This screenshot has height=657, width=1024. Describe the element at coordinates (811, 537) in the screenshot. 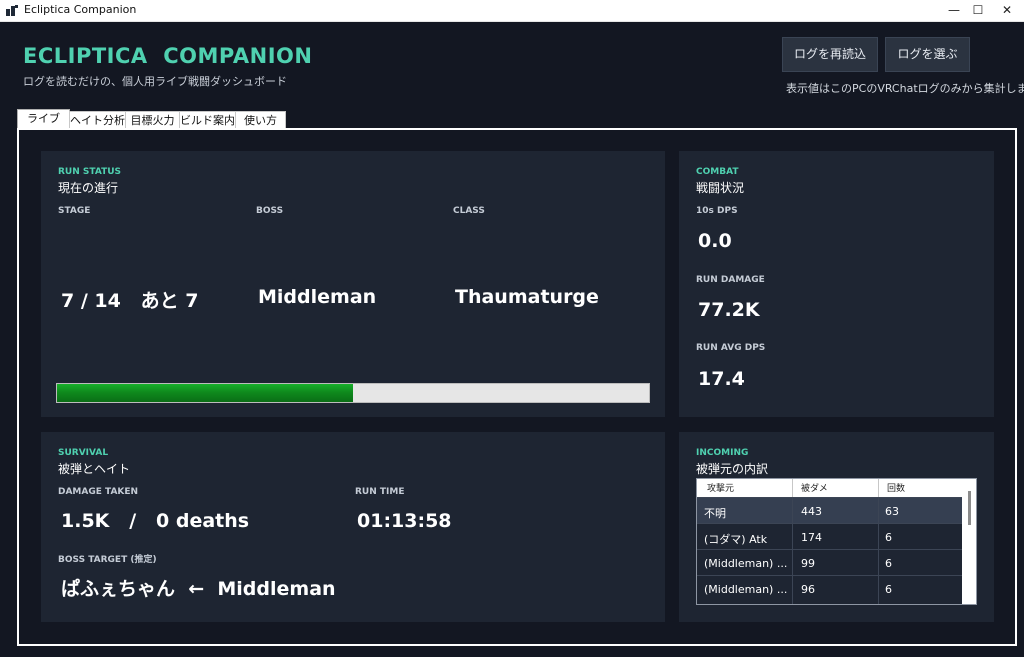

I see `cell-damage: 174` at that location.